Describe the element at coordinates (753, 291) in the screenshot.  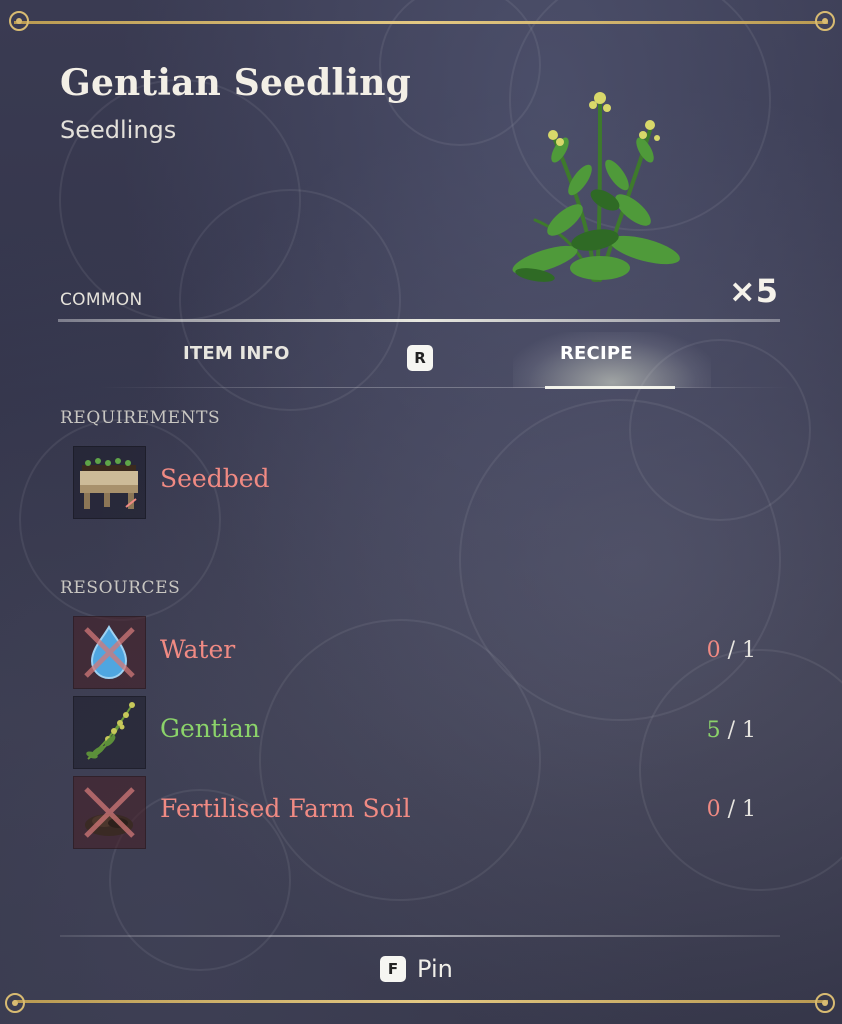
I see `item-quantity: ×5` at that location.